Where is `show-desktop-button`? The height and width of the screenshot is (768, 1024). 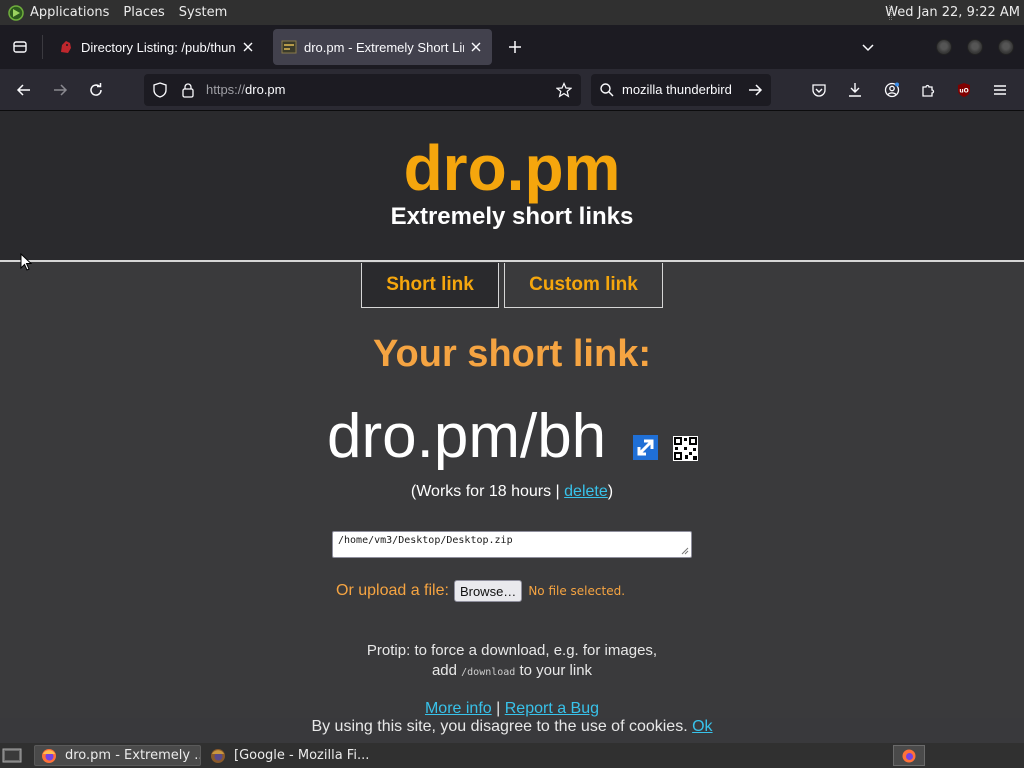 show-desktop-button is located at coordinates (12, 755).